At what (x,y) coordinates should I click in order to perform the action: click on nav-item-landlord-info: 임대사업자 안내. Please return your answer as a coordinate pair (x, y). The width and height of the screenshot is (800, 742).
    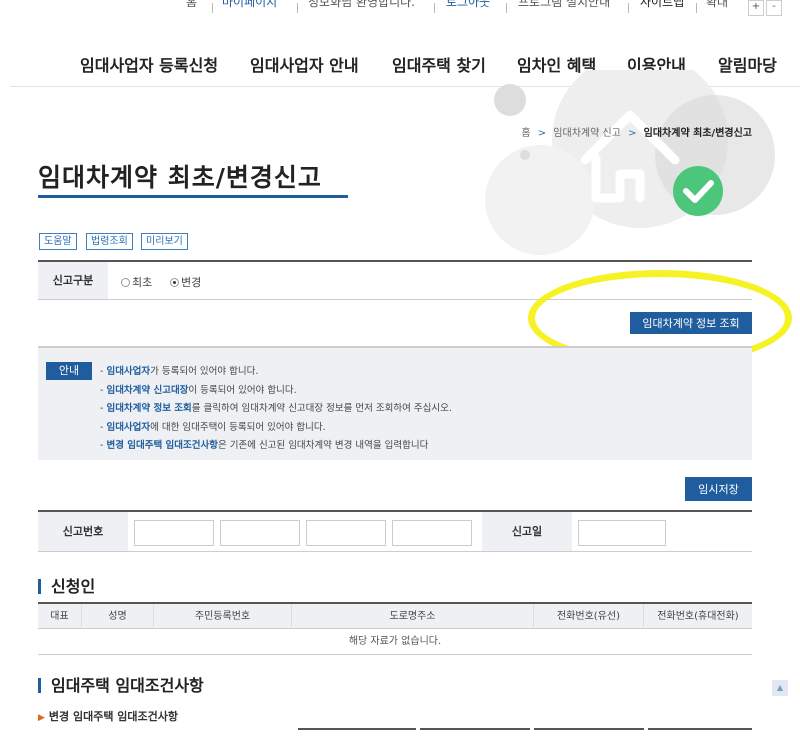
    Looking at the image, I should click on (304, 64).